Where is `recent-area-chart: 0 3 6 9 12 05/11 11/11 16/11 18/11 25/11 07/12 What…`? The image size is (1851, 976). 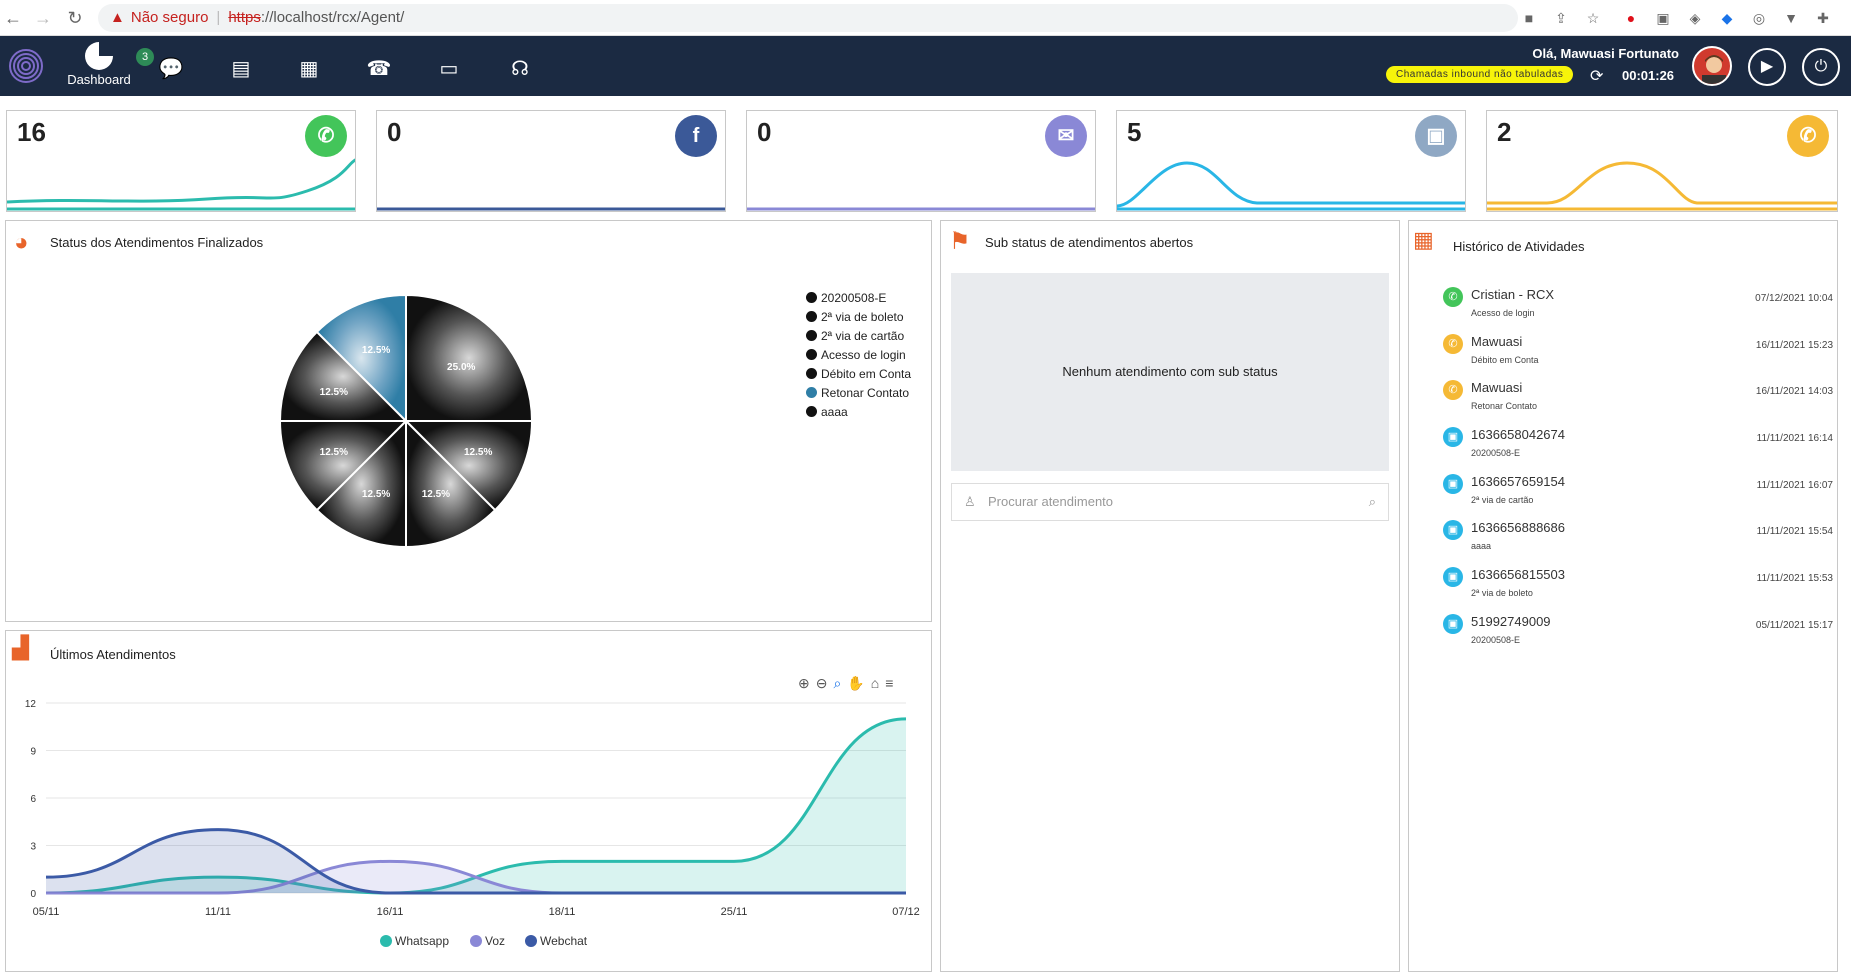 recent-area-chart: 0 3 6 9 12 05/11 11/11 16/11 18/11 25/11 07/12 What… is located at coordinates (472, 823).